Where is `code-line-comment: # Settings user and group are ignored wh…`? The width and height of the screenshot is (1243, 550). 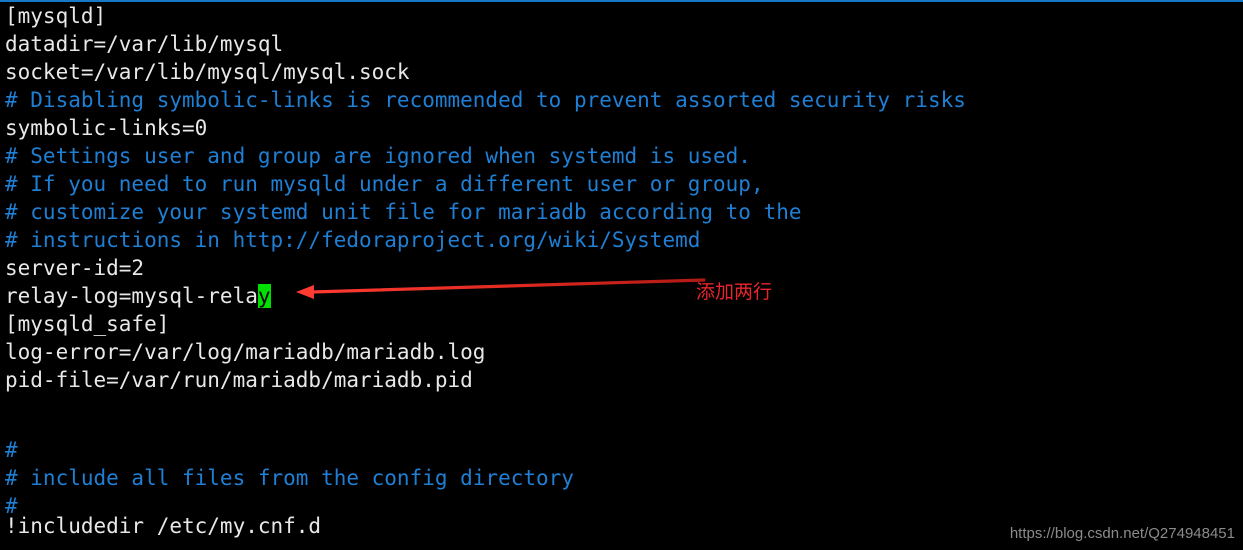
code-line-comment: # Settings user and group are ignored wh… is located at coordinates (378, 156).